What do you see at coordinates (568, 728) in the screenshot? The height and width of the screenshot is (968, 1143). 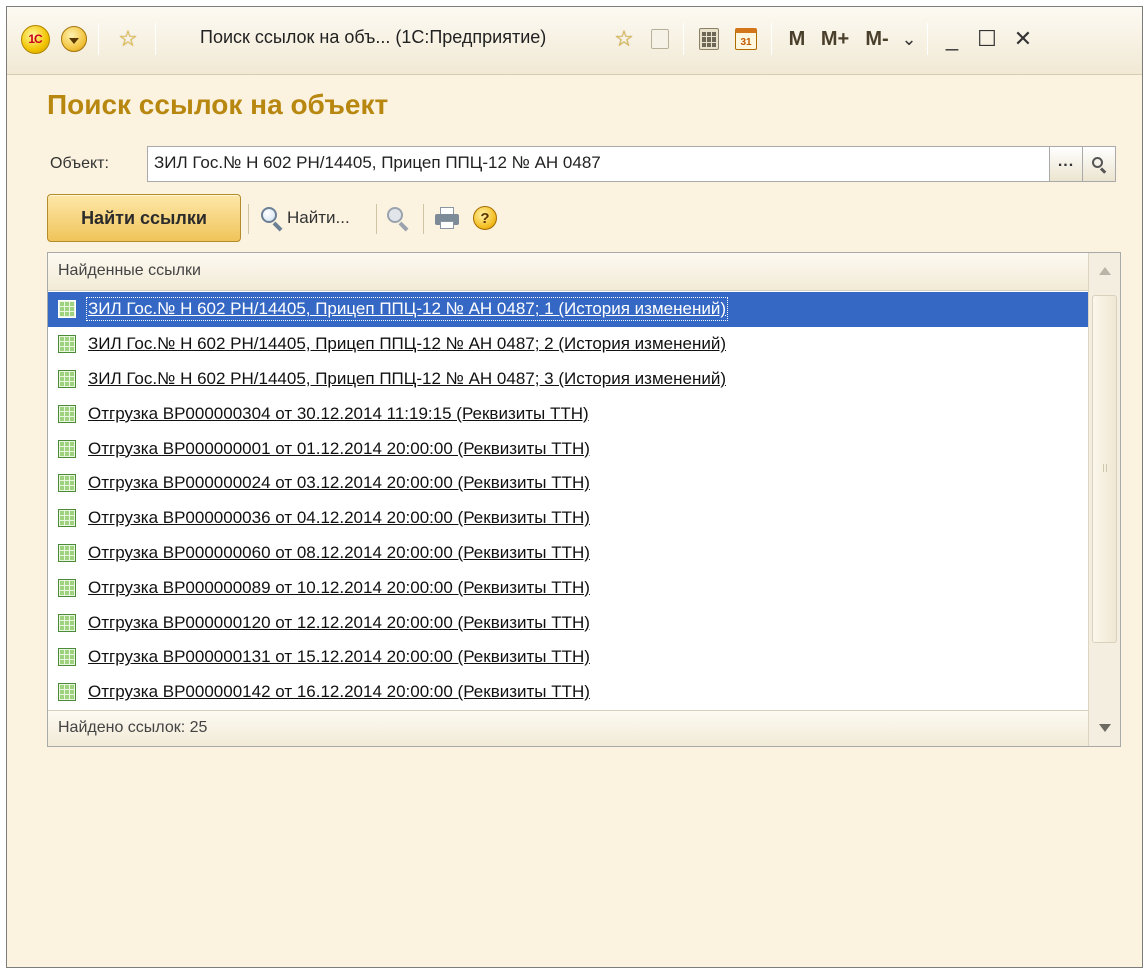 I see `list-footer-status: Найдено ссылок: 25` at bounding box center [568, 728].